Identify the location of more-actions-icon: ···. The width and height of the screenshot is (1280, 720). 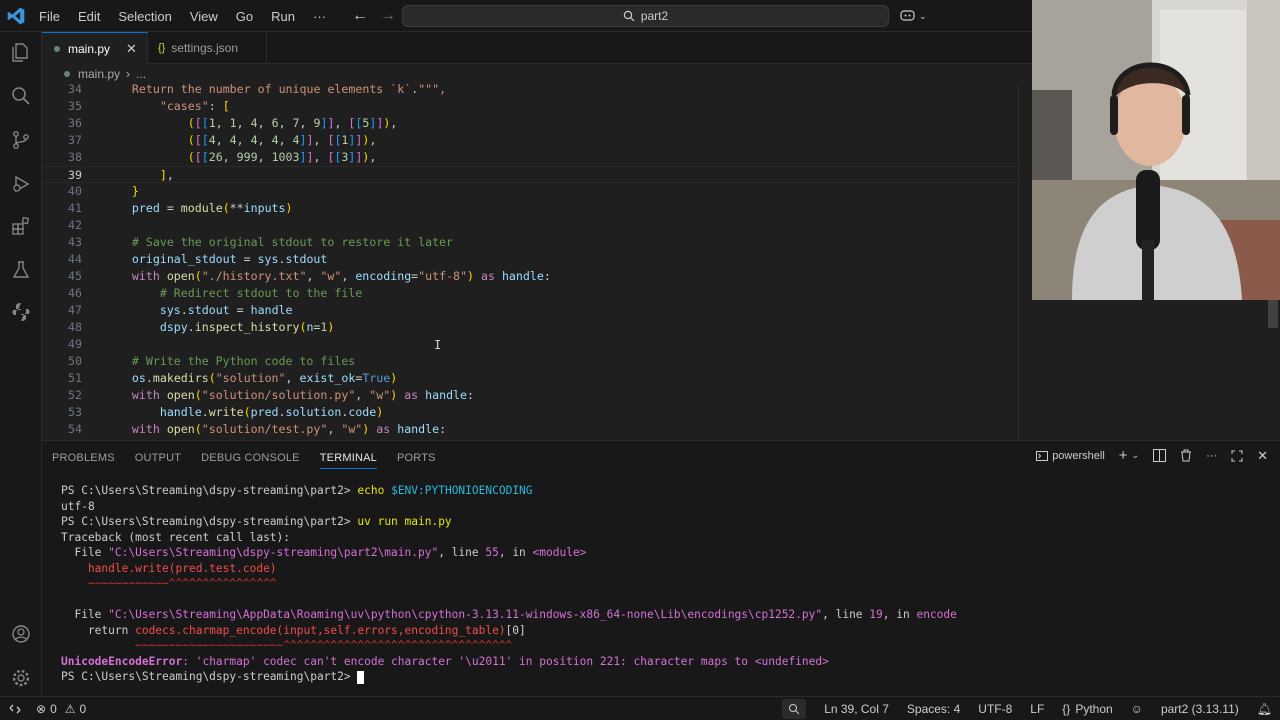
(1211, 456).